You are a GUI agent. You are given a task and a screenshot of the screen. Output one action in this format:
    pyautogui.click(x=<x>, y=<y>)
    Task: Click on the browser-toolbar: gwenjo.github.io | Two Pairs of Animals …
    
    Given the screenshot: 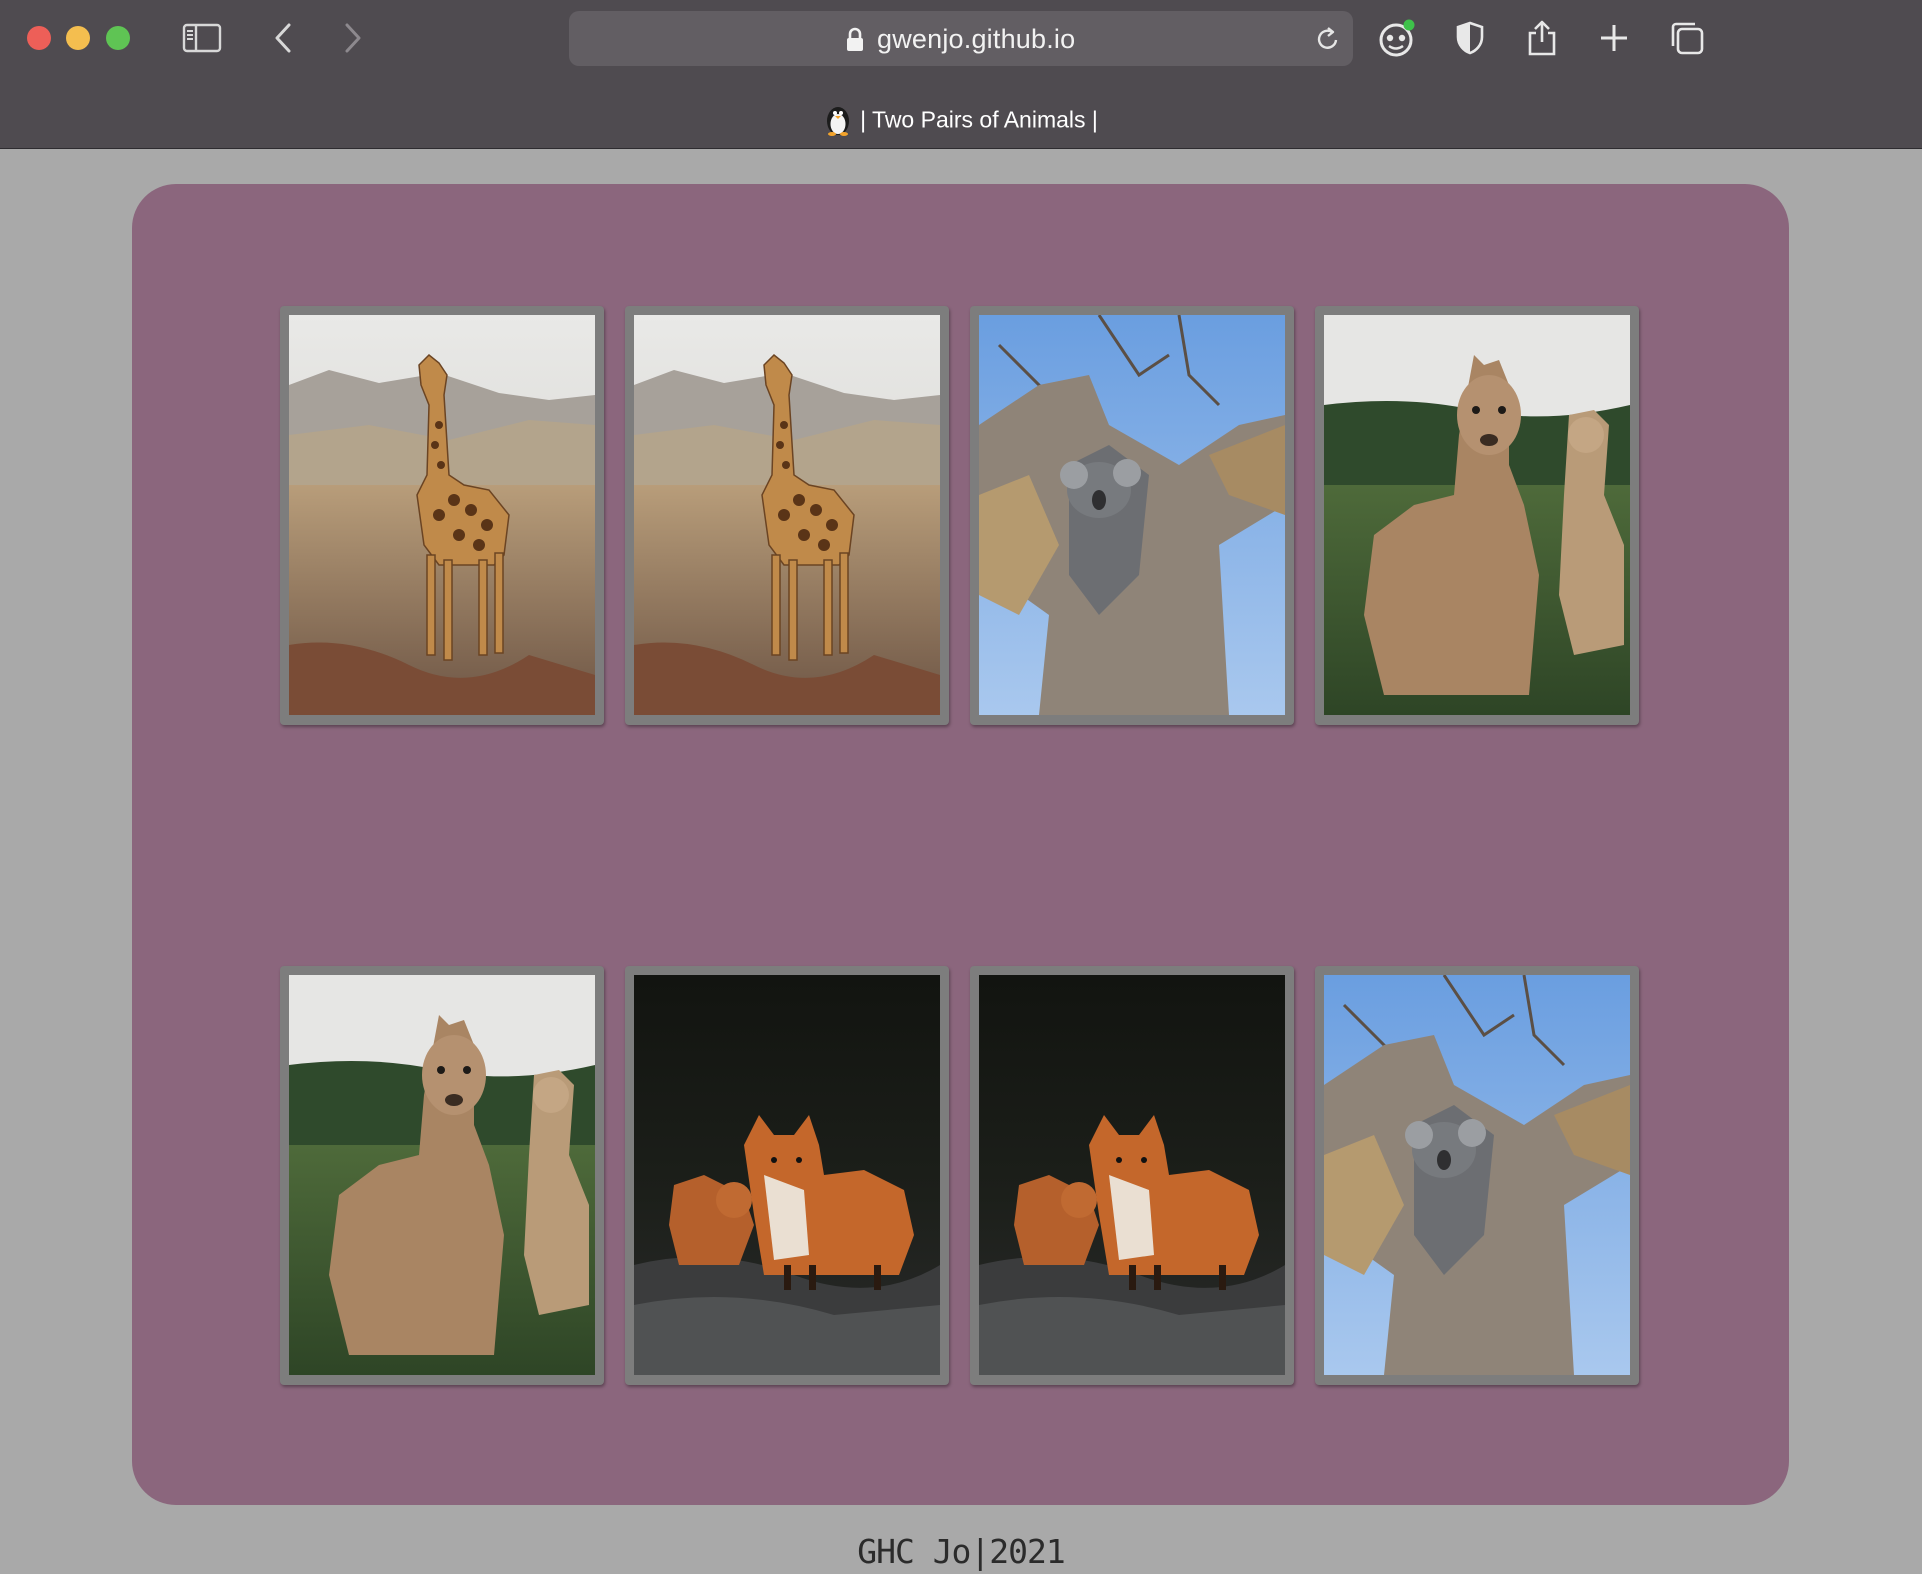 What is the action you would take?
    pyautogui.click(x=961, y=74)
    